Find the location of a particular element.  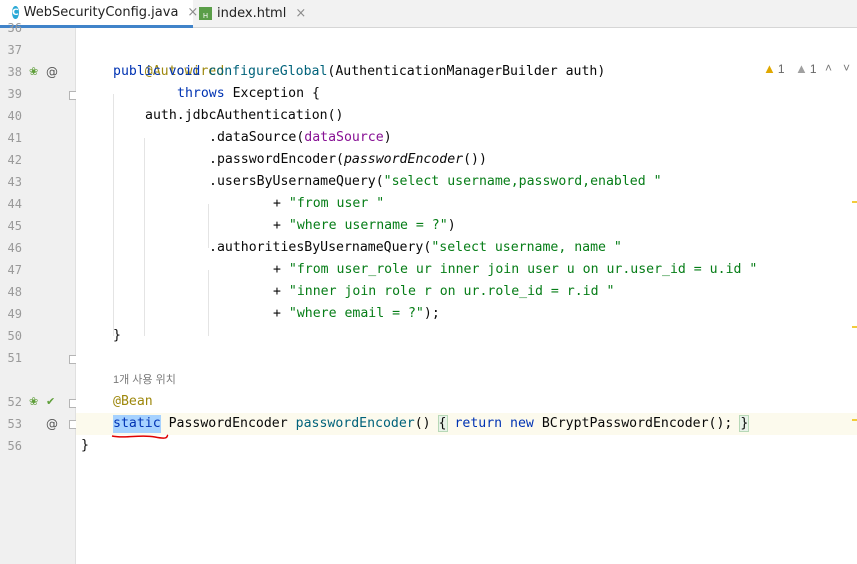

code-text: } is located at coordinates (117, 335).